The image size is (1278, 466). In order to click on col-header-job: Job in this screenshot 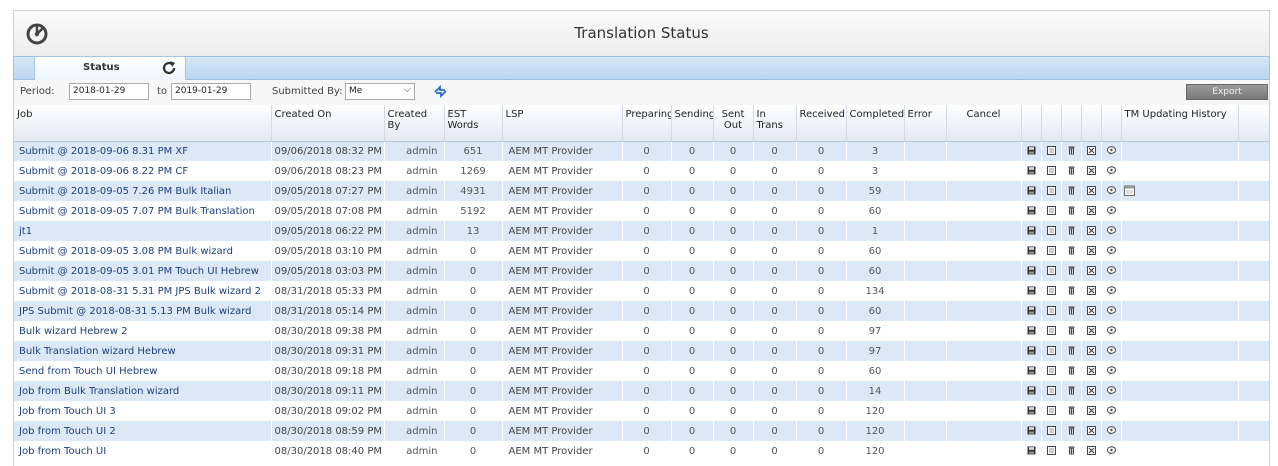, I will do `click(143, 123)`.